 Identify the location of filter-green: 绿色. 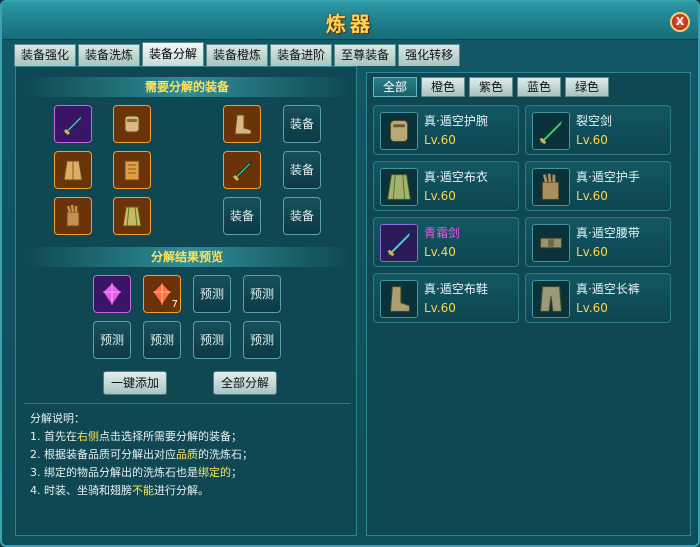
(587, 87).